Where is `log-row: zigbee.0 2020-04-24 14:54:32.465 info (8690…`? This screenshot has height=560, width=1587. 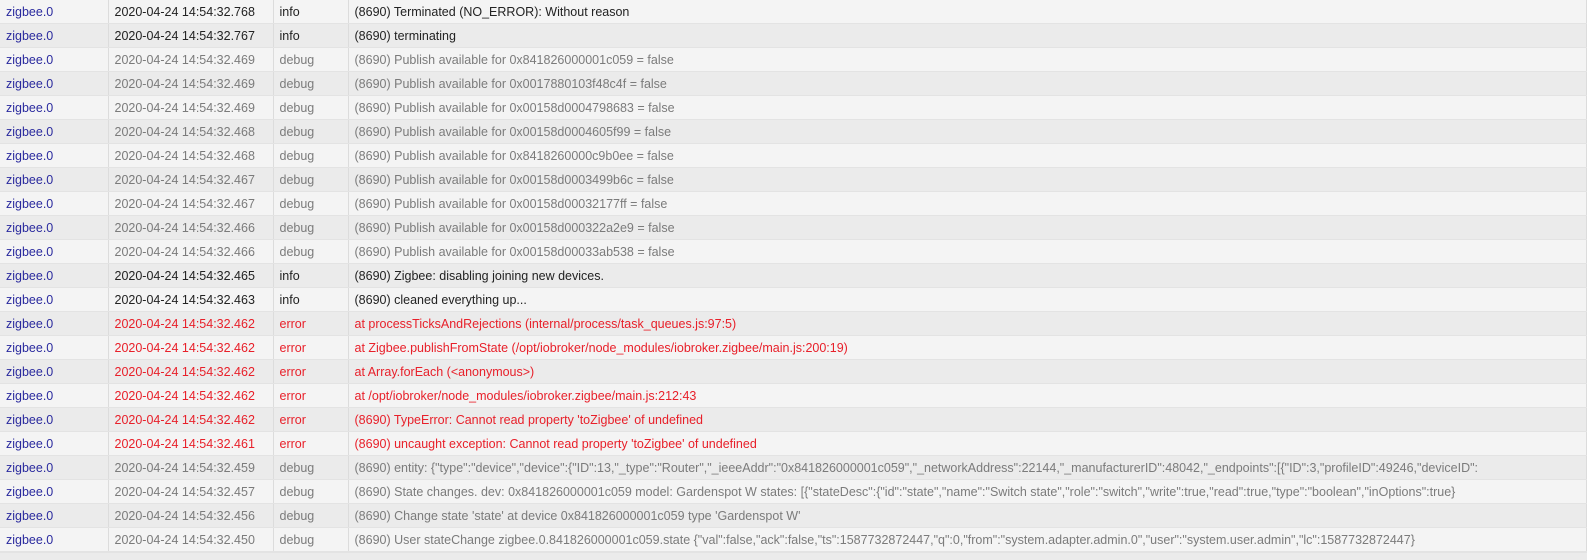
log-row: zigbee.0 2020-04-24 14:54:32.465 info (8690… is located at coordinates (793, 275).